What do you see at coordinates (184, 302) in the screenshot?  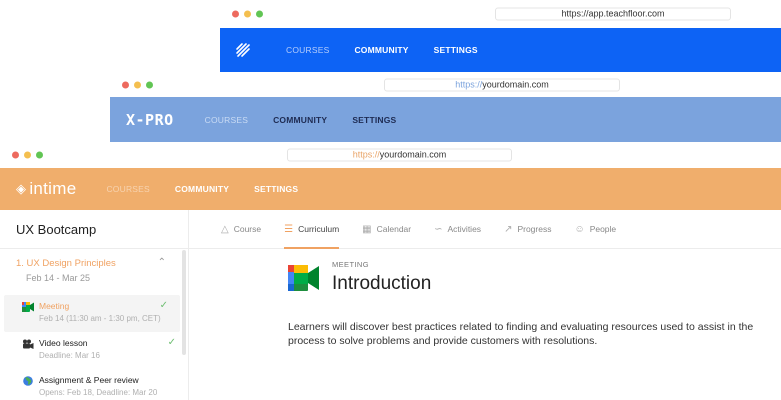 I see `sidebar-scrollbar` at bounding box center [184, 302].